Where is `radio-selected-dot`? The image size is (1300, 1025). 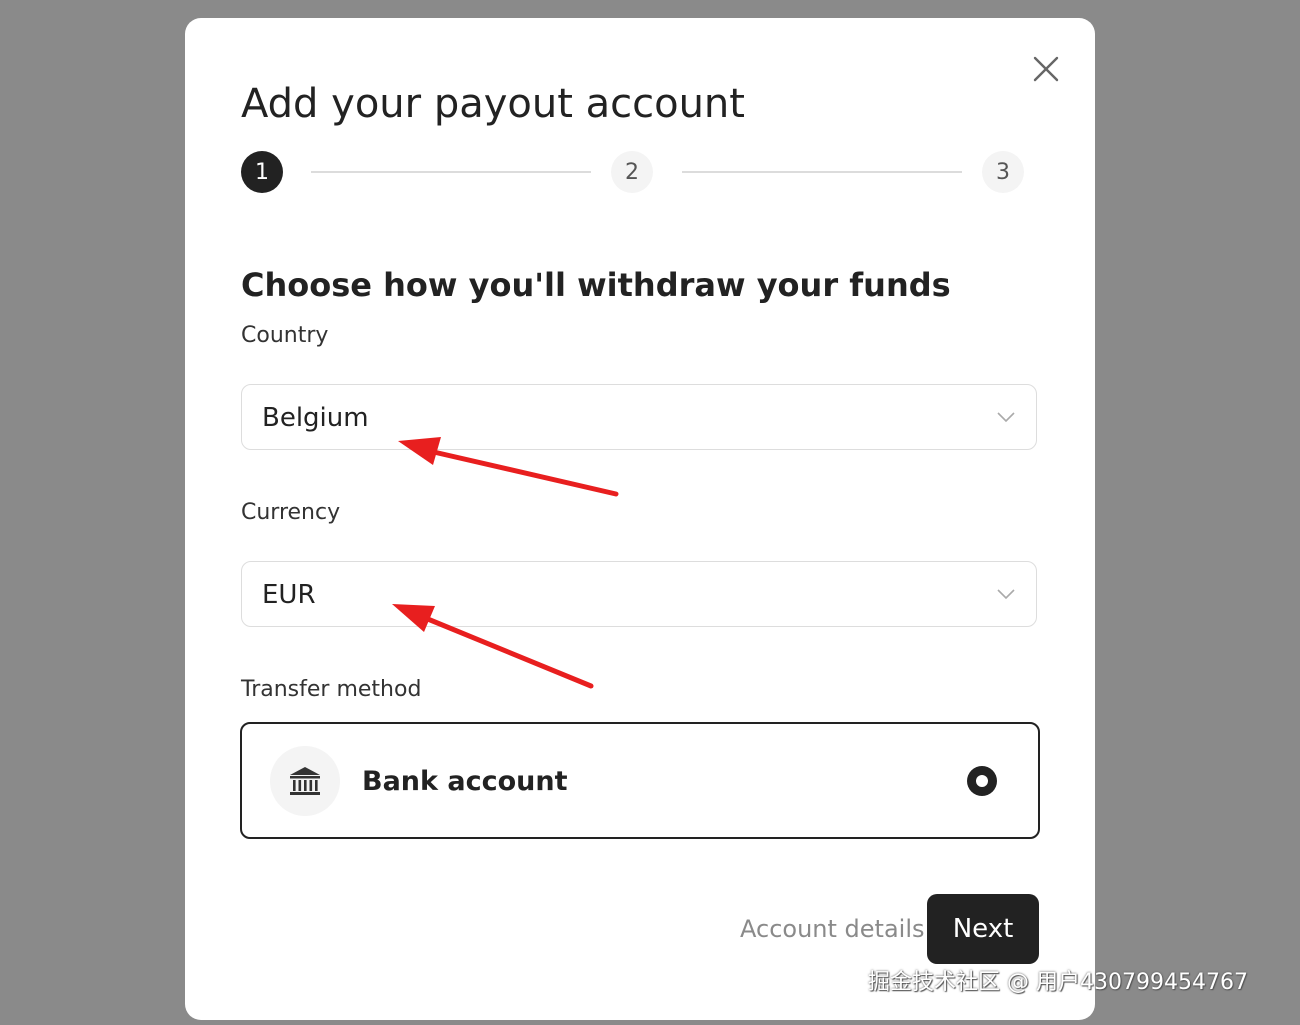 radio-selected-dot is located at coordinates (982, 781).